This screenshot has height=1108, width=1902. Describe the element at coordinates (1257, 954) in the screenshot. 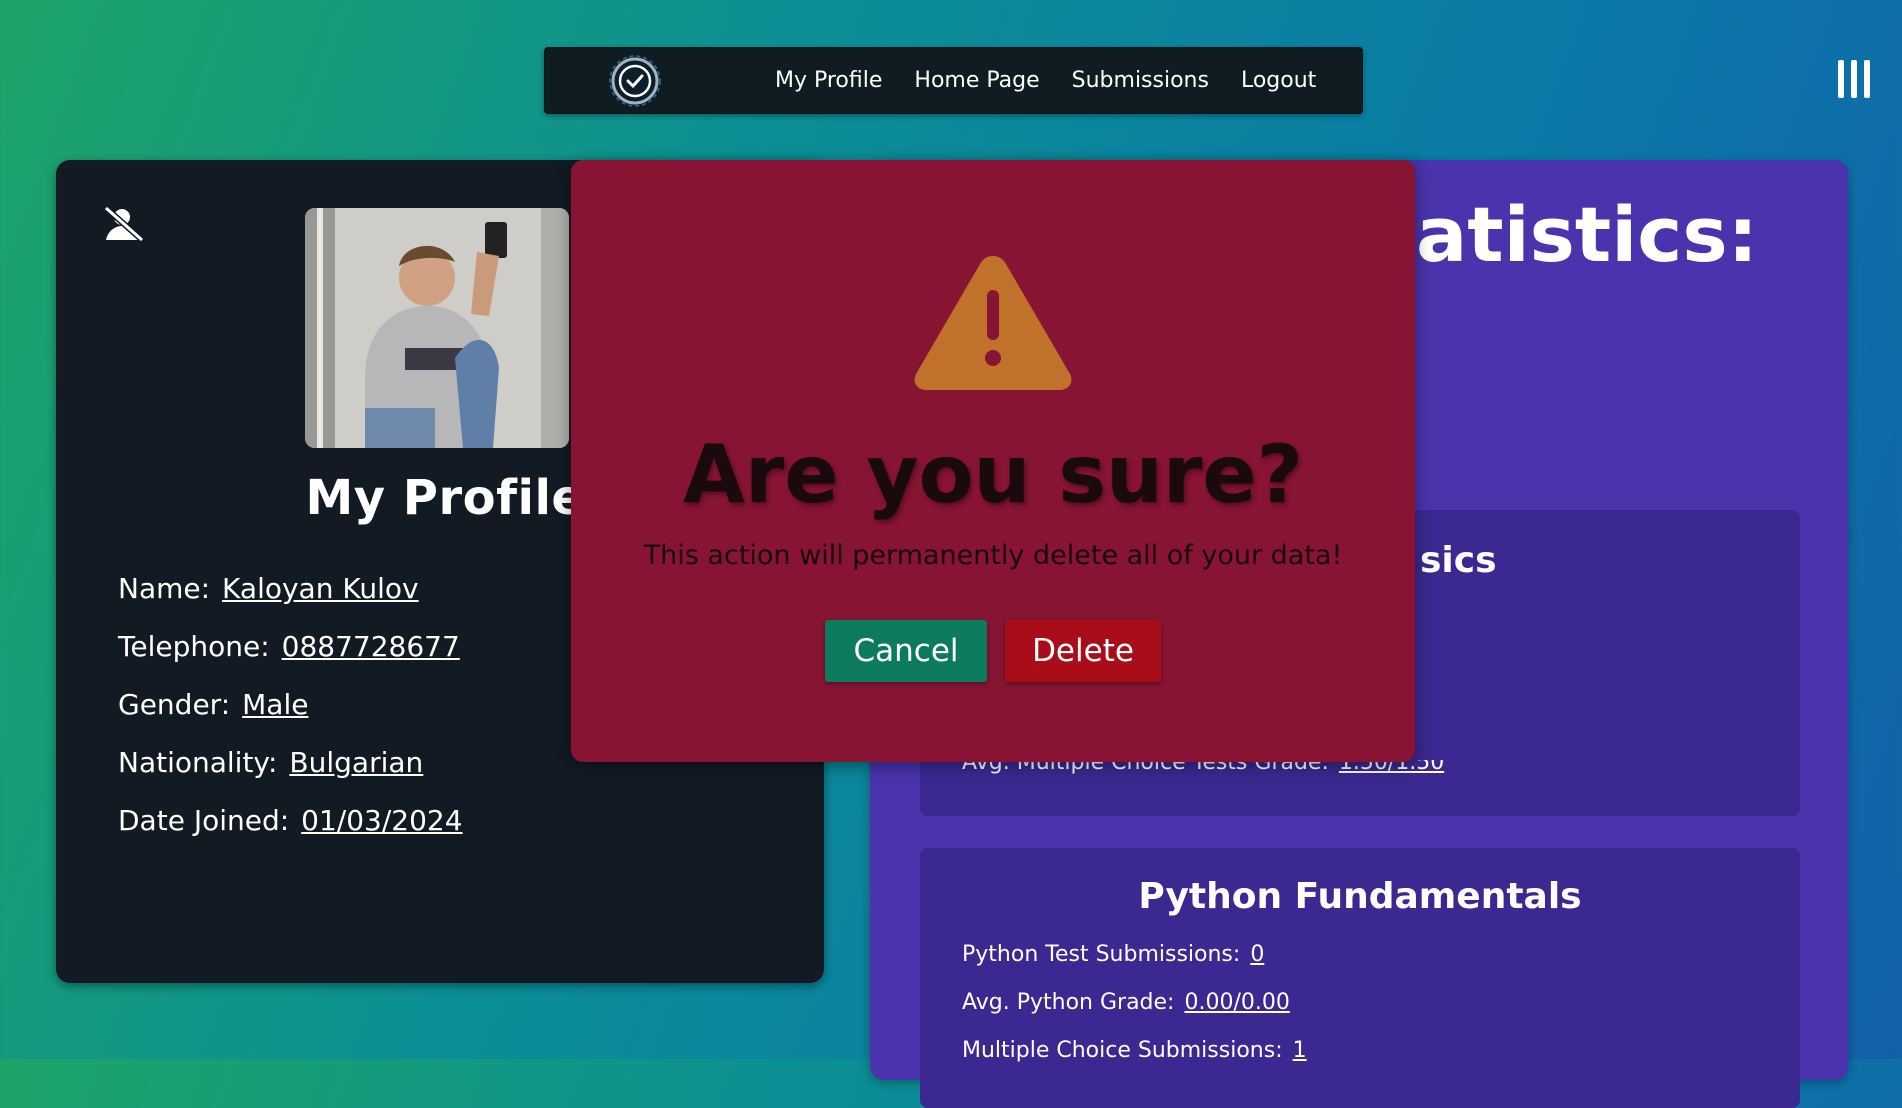

I see `stat-value: 0` at that location.